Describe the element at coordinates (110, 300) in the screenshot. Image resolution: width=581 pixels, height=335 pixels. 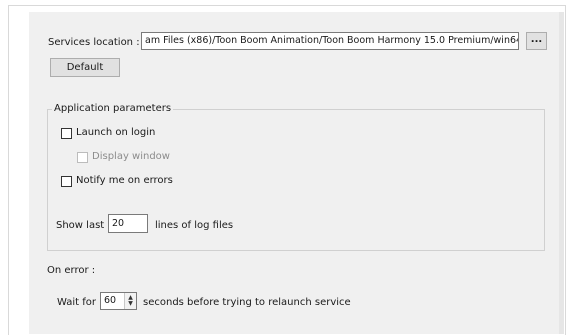
I see `relaunch-delay-value: 60` at that location.